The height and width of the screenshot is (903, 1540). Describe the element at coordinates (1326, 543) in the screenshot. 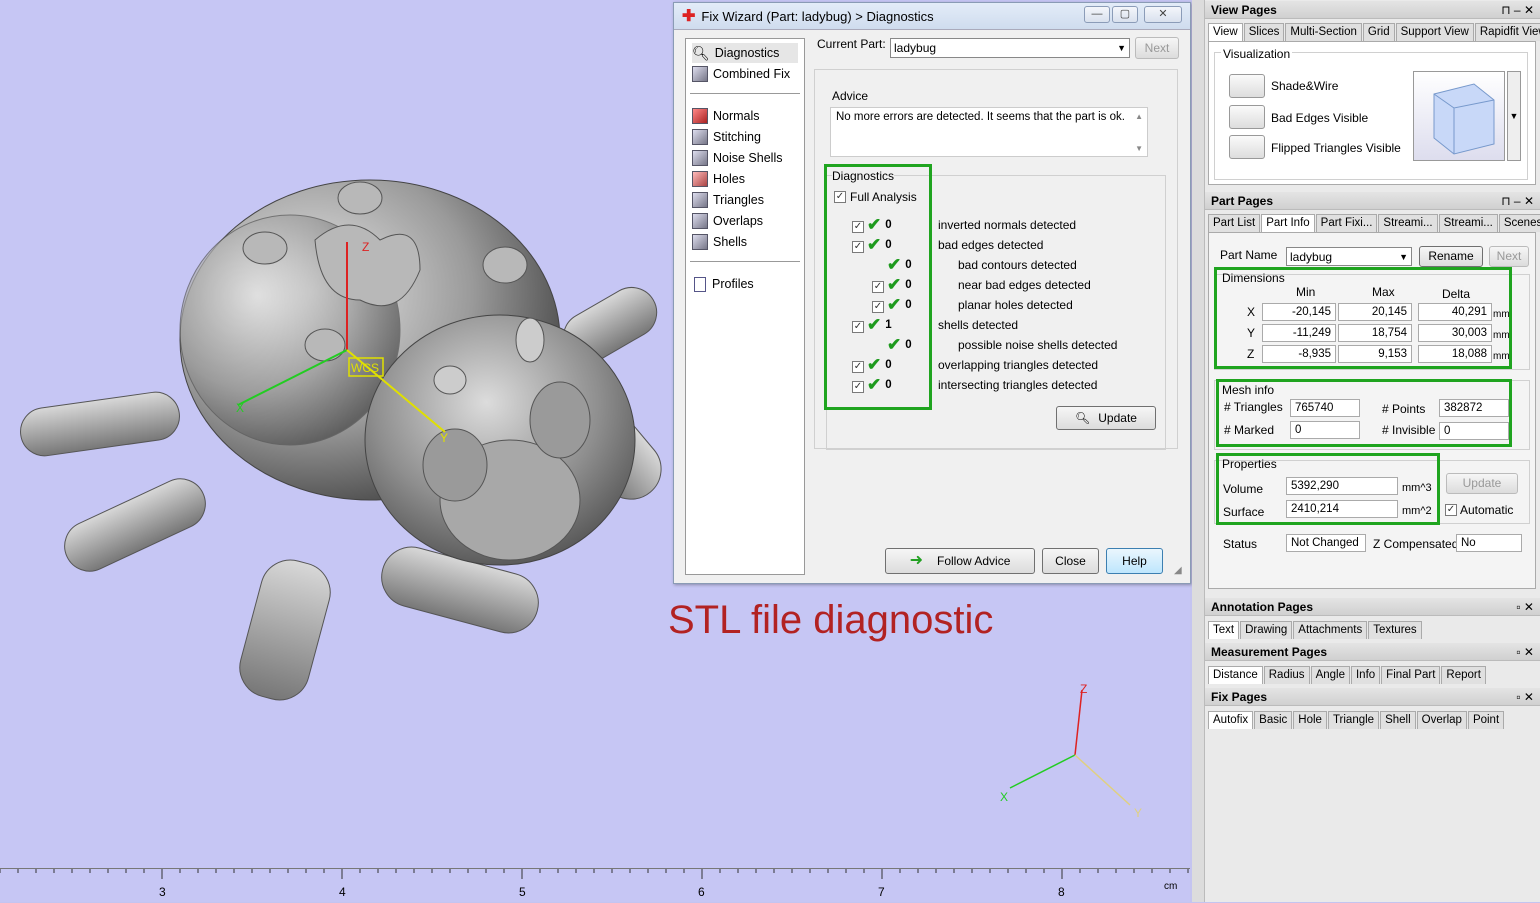

I see `status-field: Not Changed` at that location.